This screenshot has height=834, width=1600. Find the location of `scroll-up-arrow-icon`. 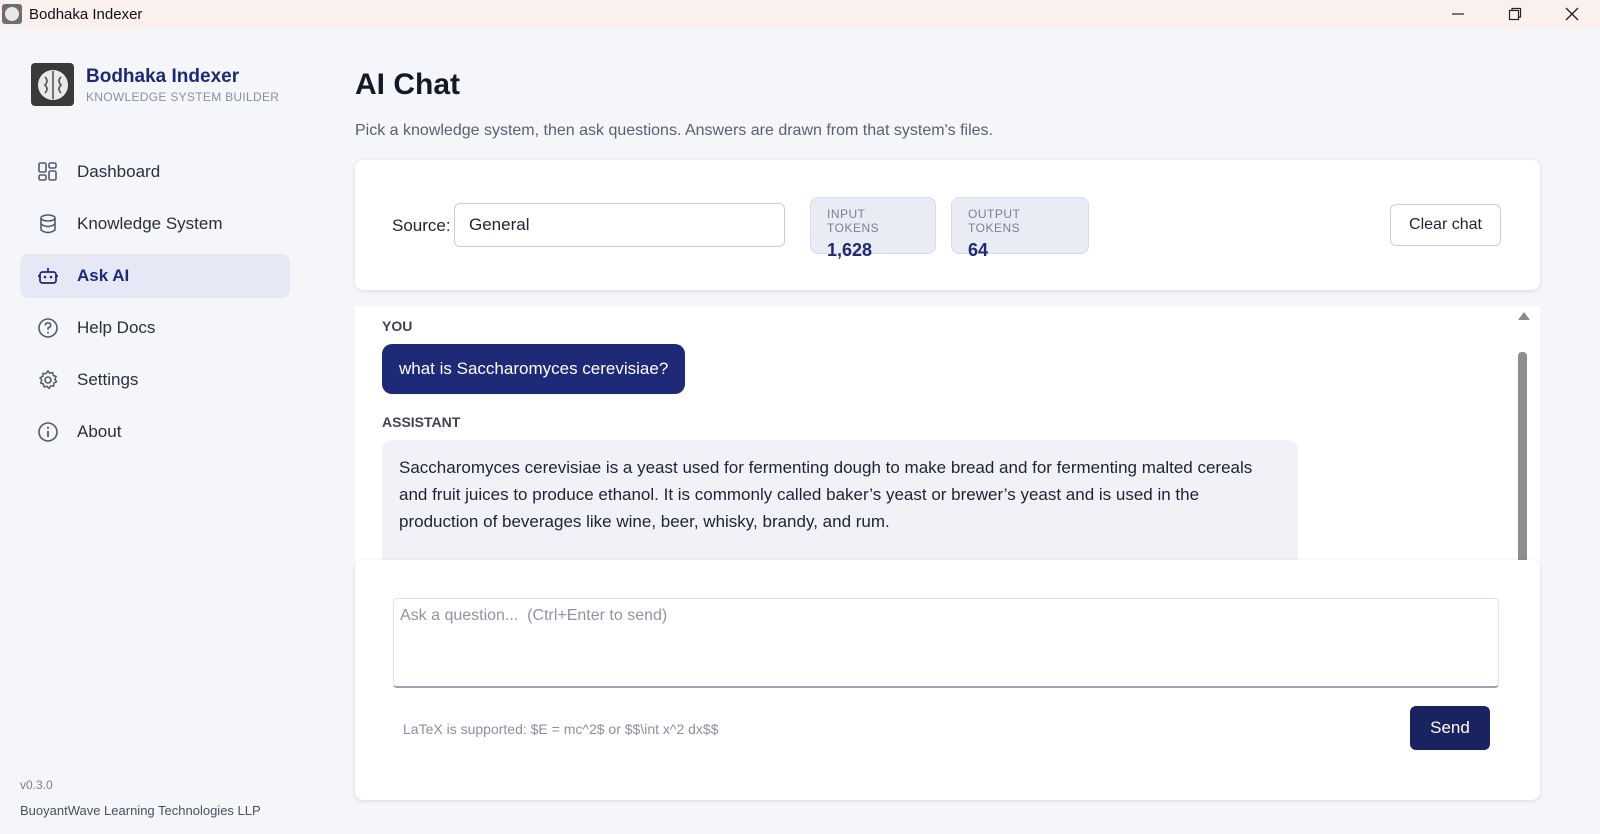

scroll-up-arrow-icon is located at coordinates (1524, 316).